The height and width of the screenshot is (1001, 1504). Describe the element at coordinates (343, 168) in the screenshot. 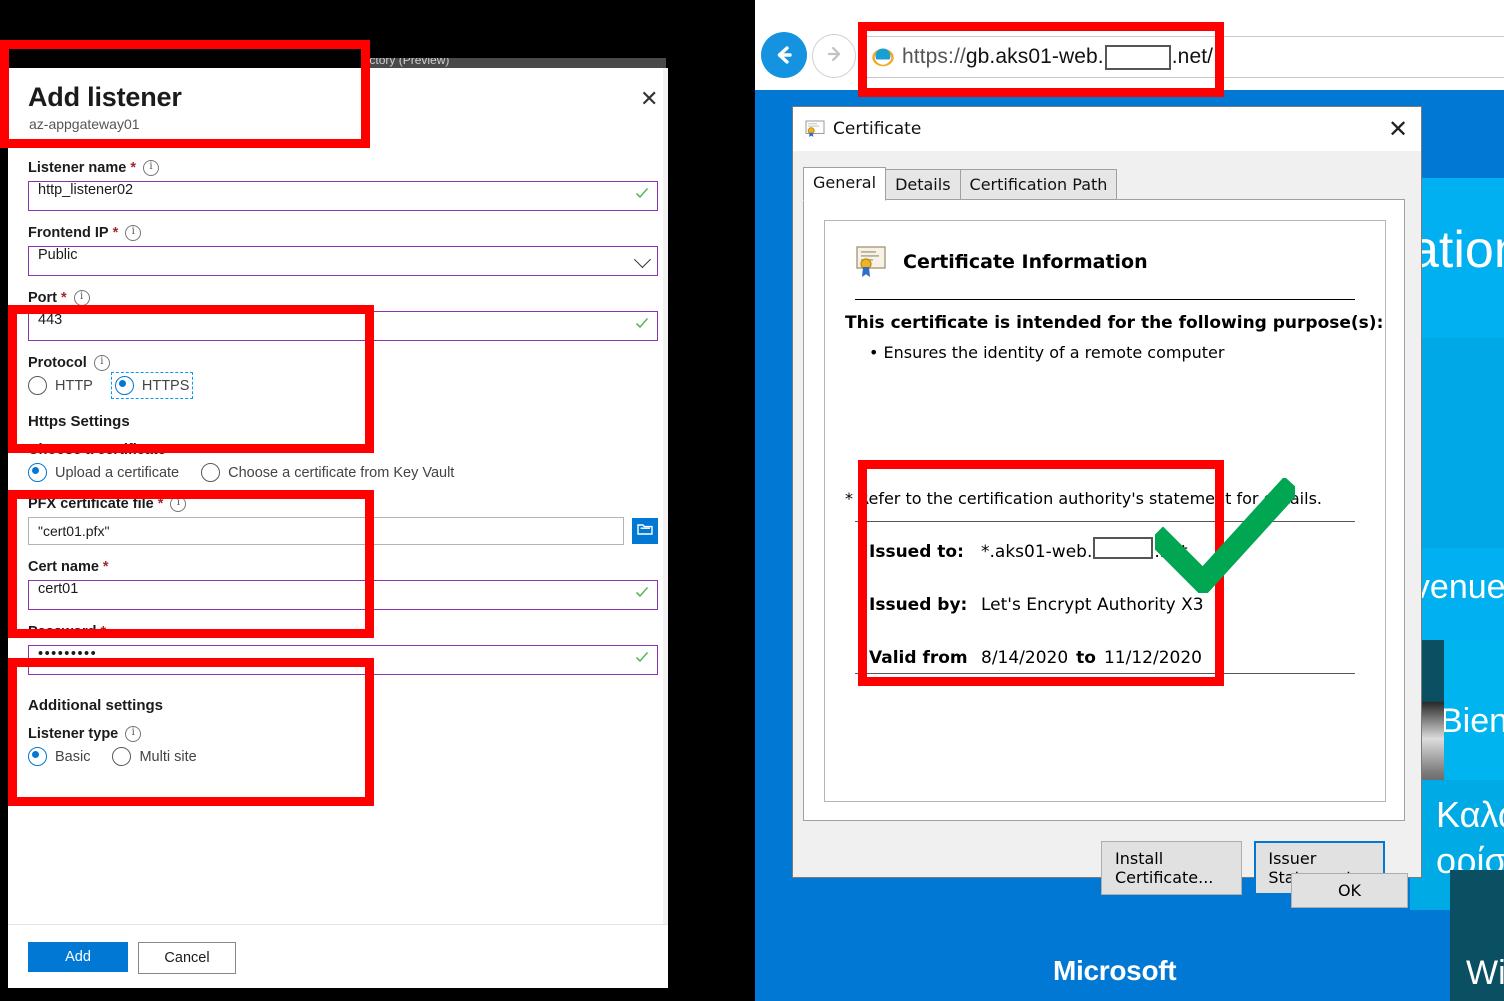

I see `listener-name-label: Listener name * i` at that location.